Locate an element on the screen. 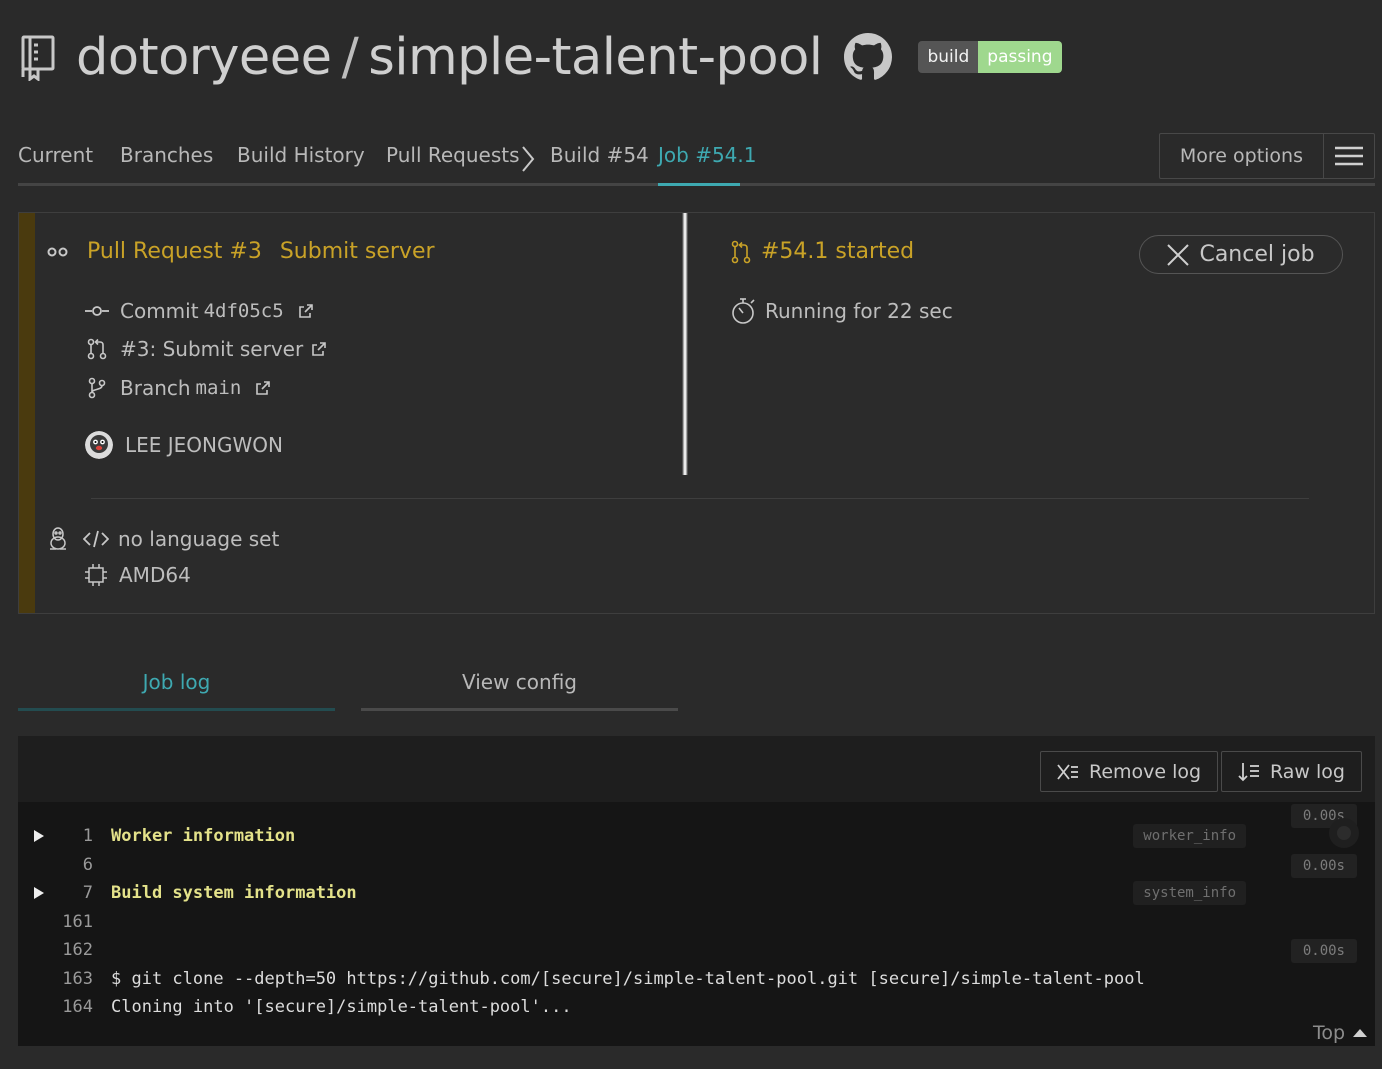 This screenshot has height=1069, width=1382. log-text: Worker information is located at coordinates (203, 836).